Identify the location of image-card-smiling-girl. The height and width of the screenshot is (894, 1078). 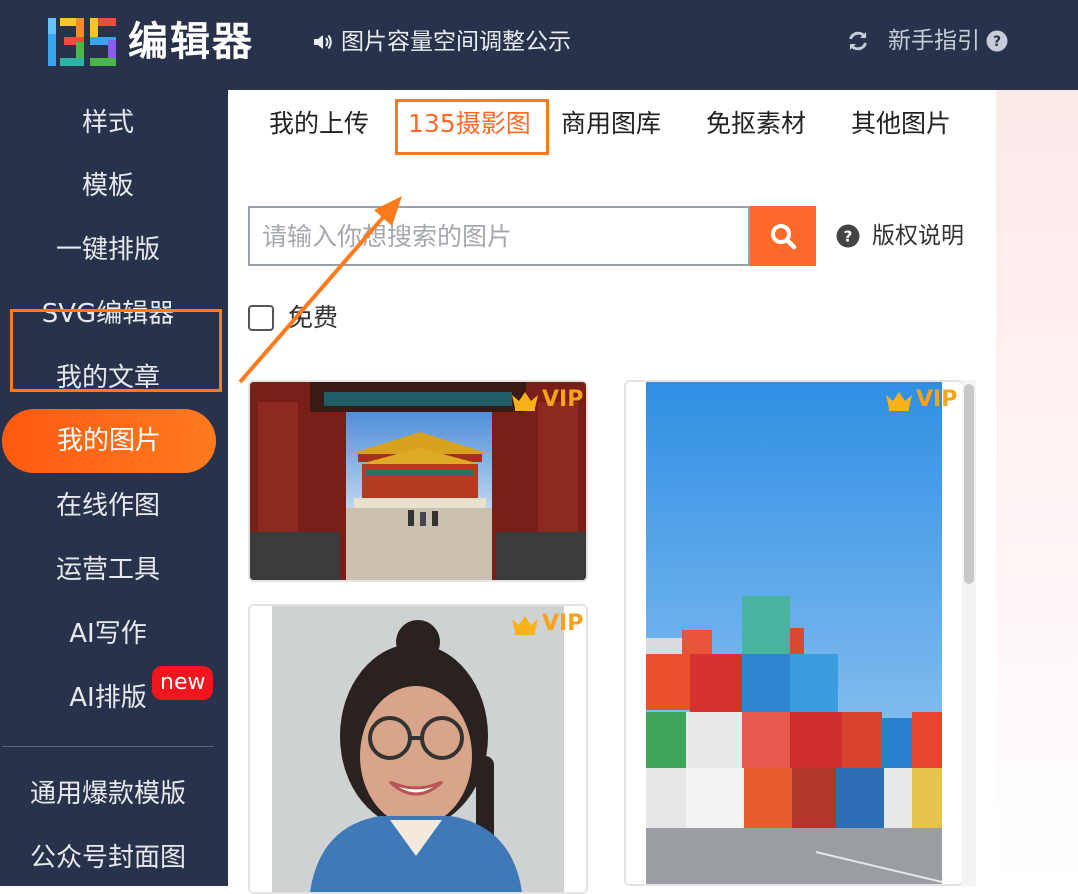
(418, 749).